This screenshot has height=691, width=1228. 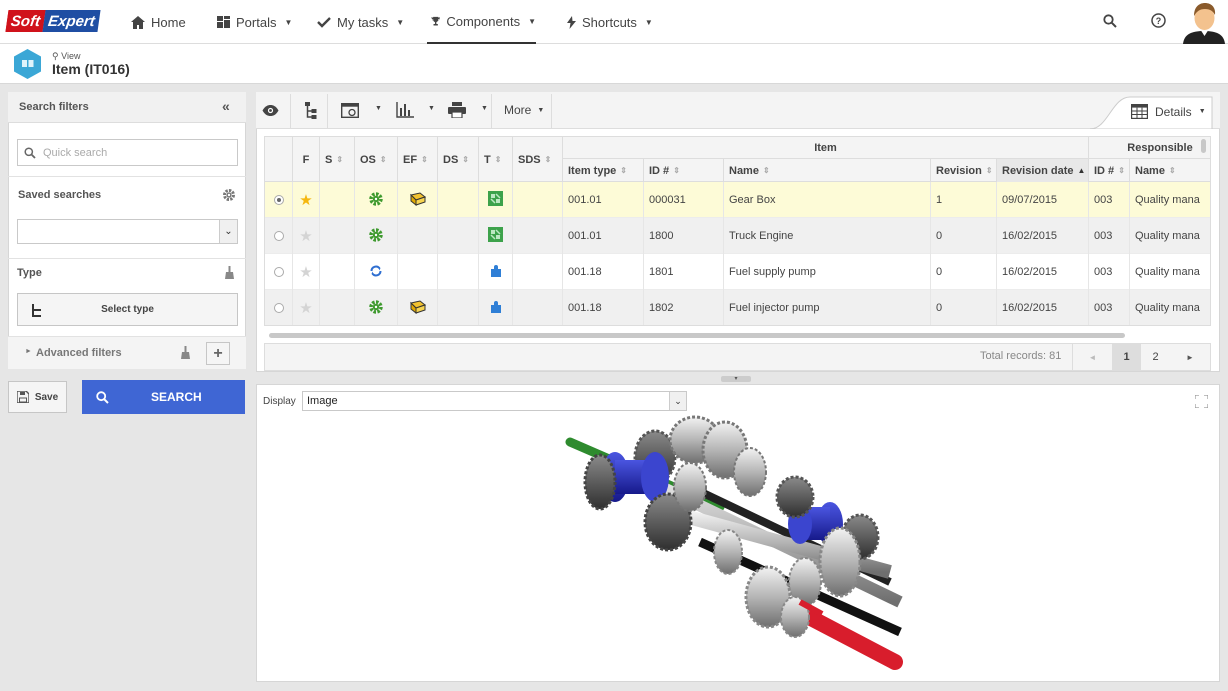 I want to click on horizontal-scrollbar, so click(x=697, y=335).